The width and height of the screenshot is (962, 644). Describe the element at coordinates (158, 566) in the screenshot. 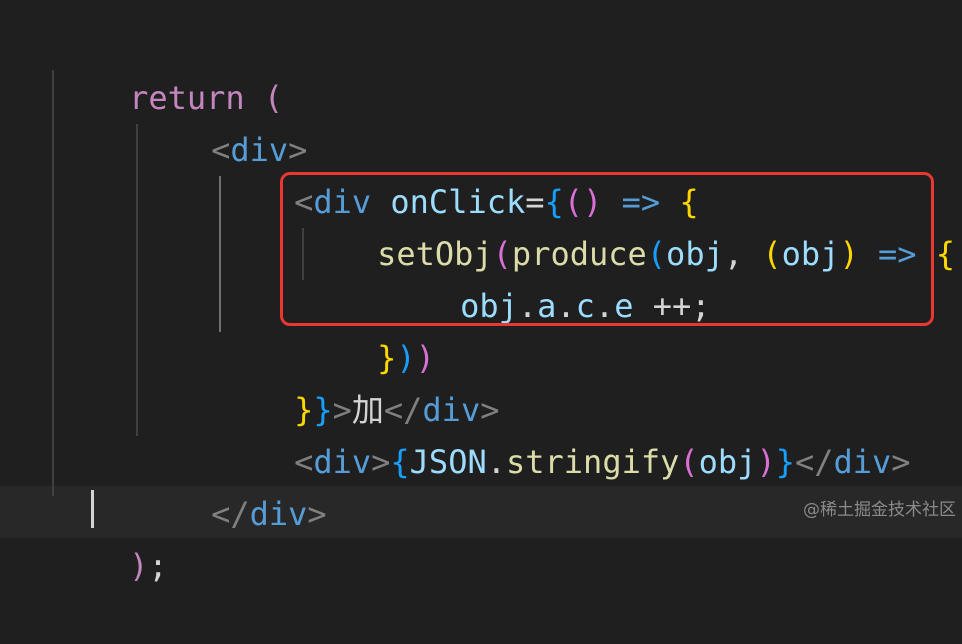

I see `semicolon: ;` at that location.